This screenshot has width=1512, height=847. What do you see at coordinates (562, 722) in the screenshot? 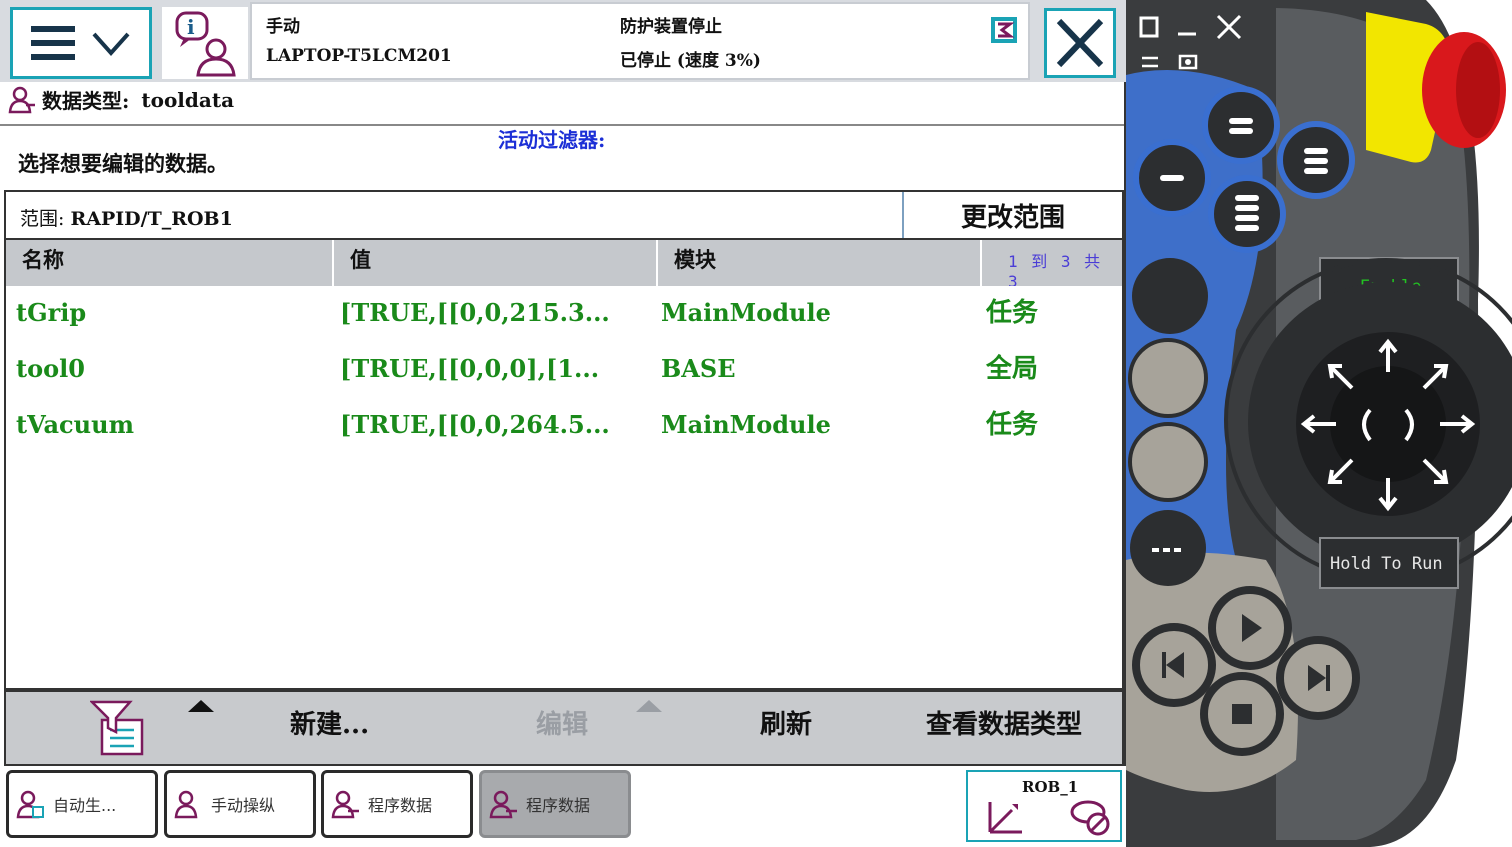
I see `edit-button: 编辑` at bounding box center [562, 722].